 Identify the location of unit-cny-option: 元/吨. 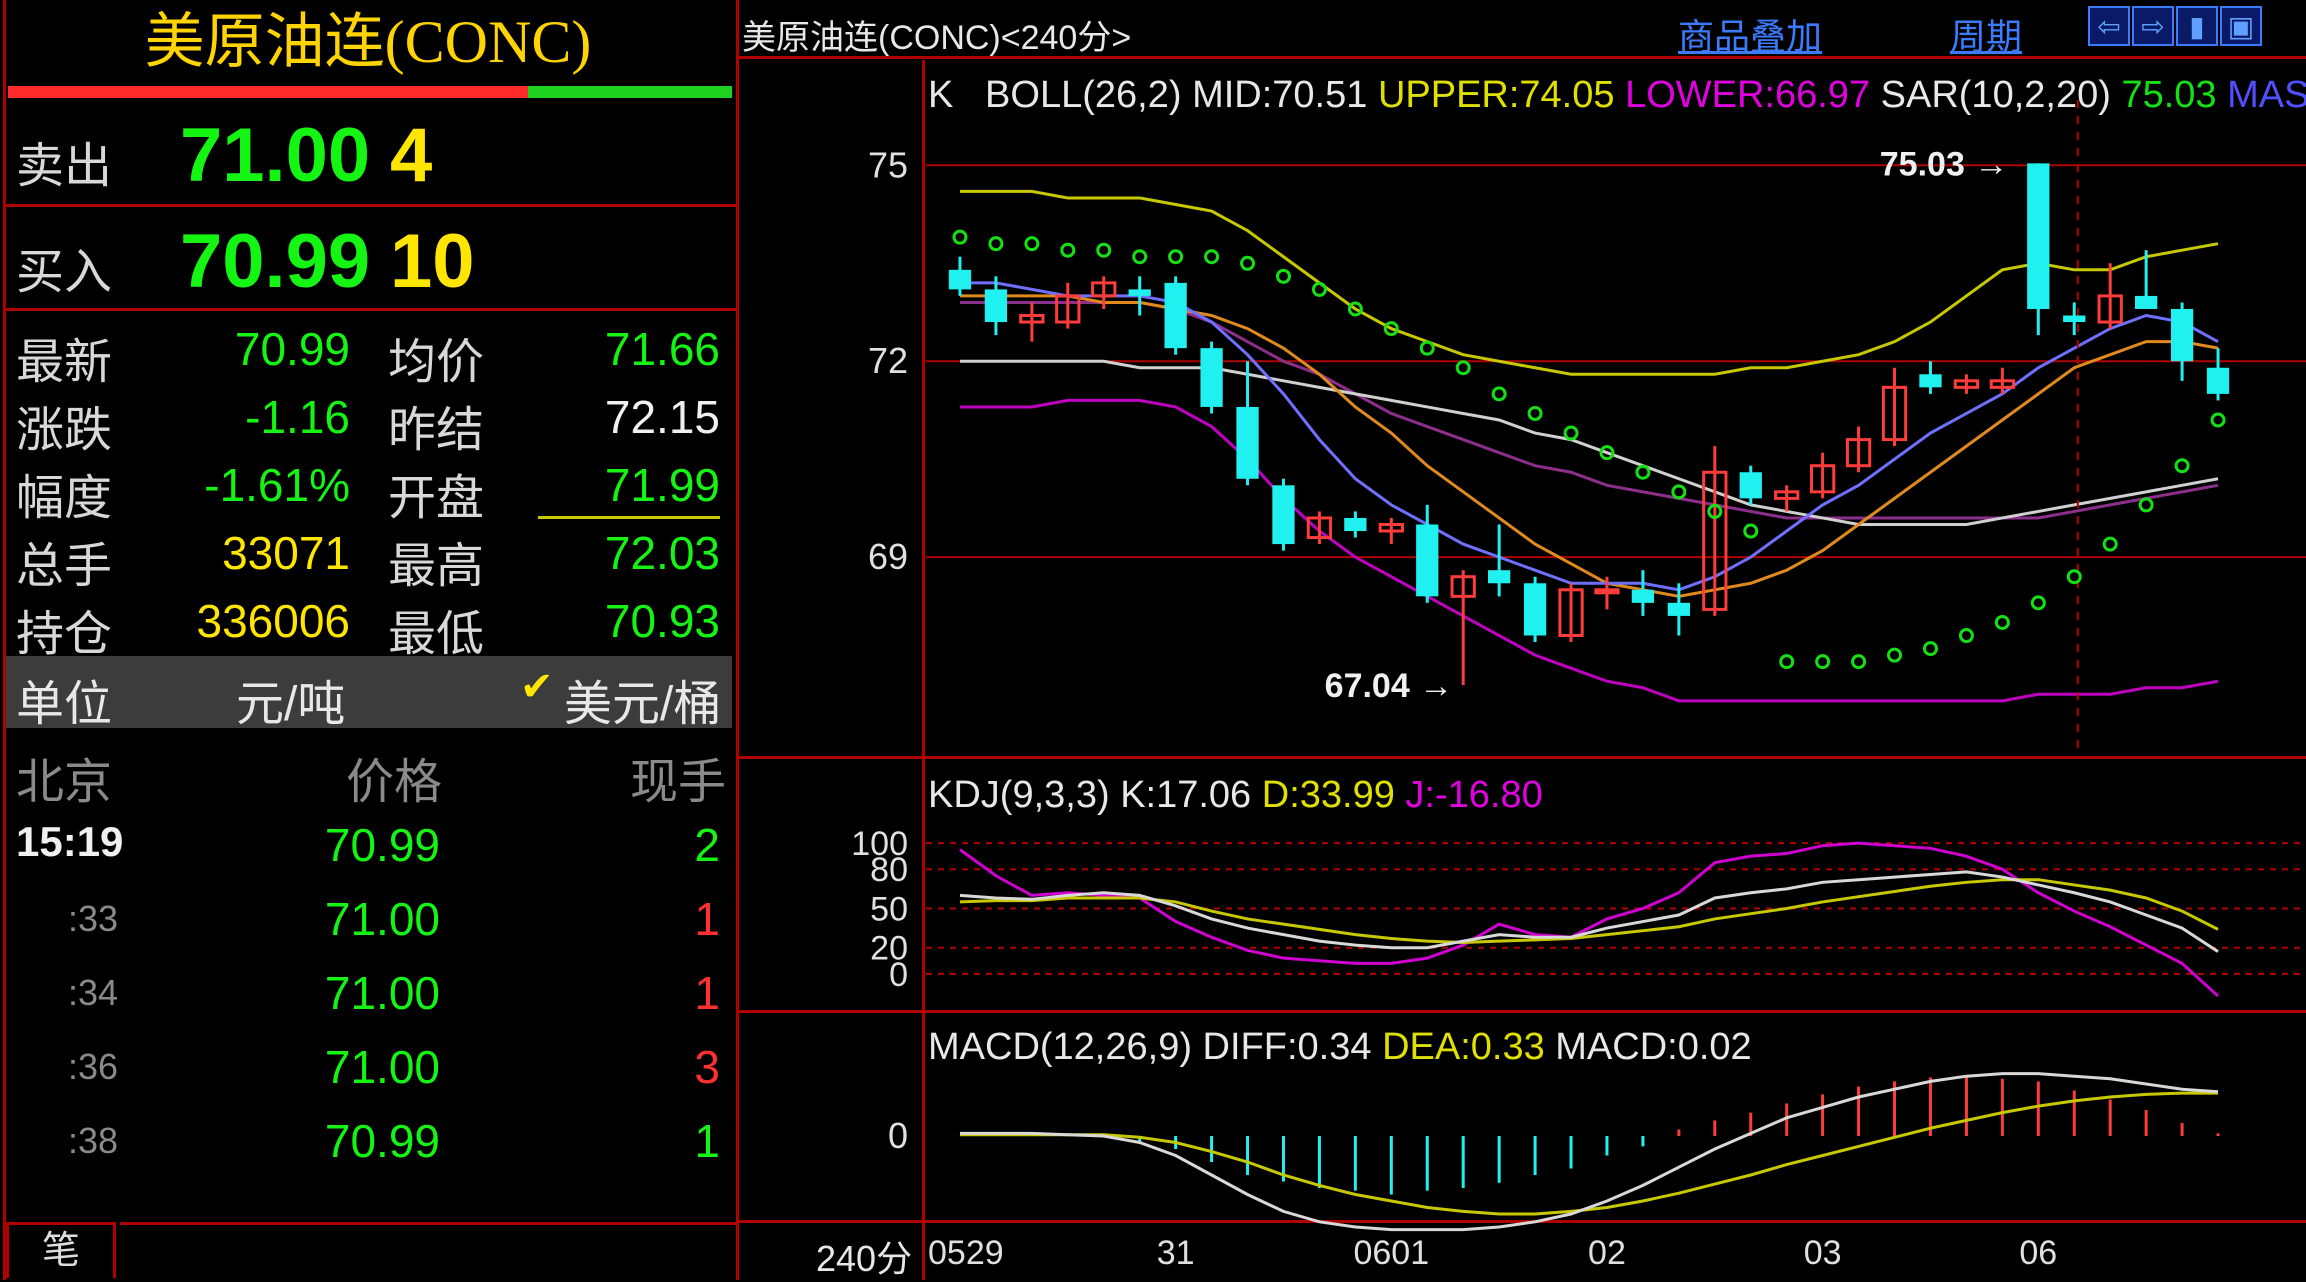
(290, 699).